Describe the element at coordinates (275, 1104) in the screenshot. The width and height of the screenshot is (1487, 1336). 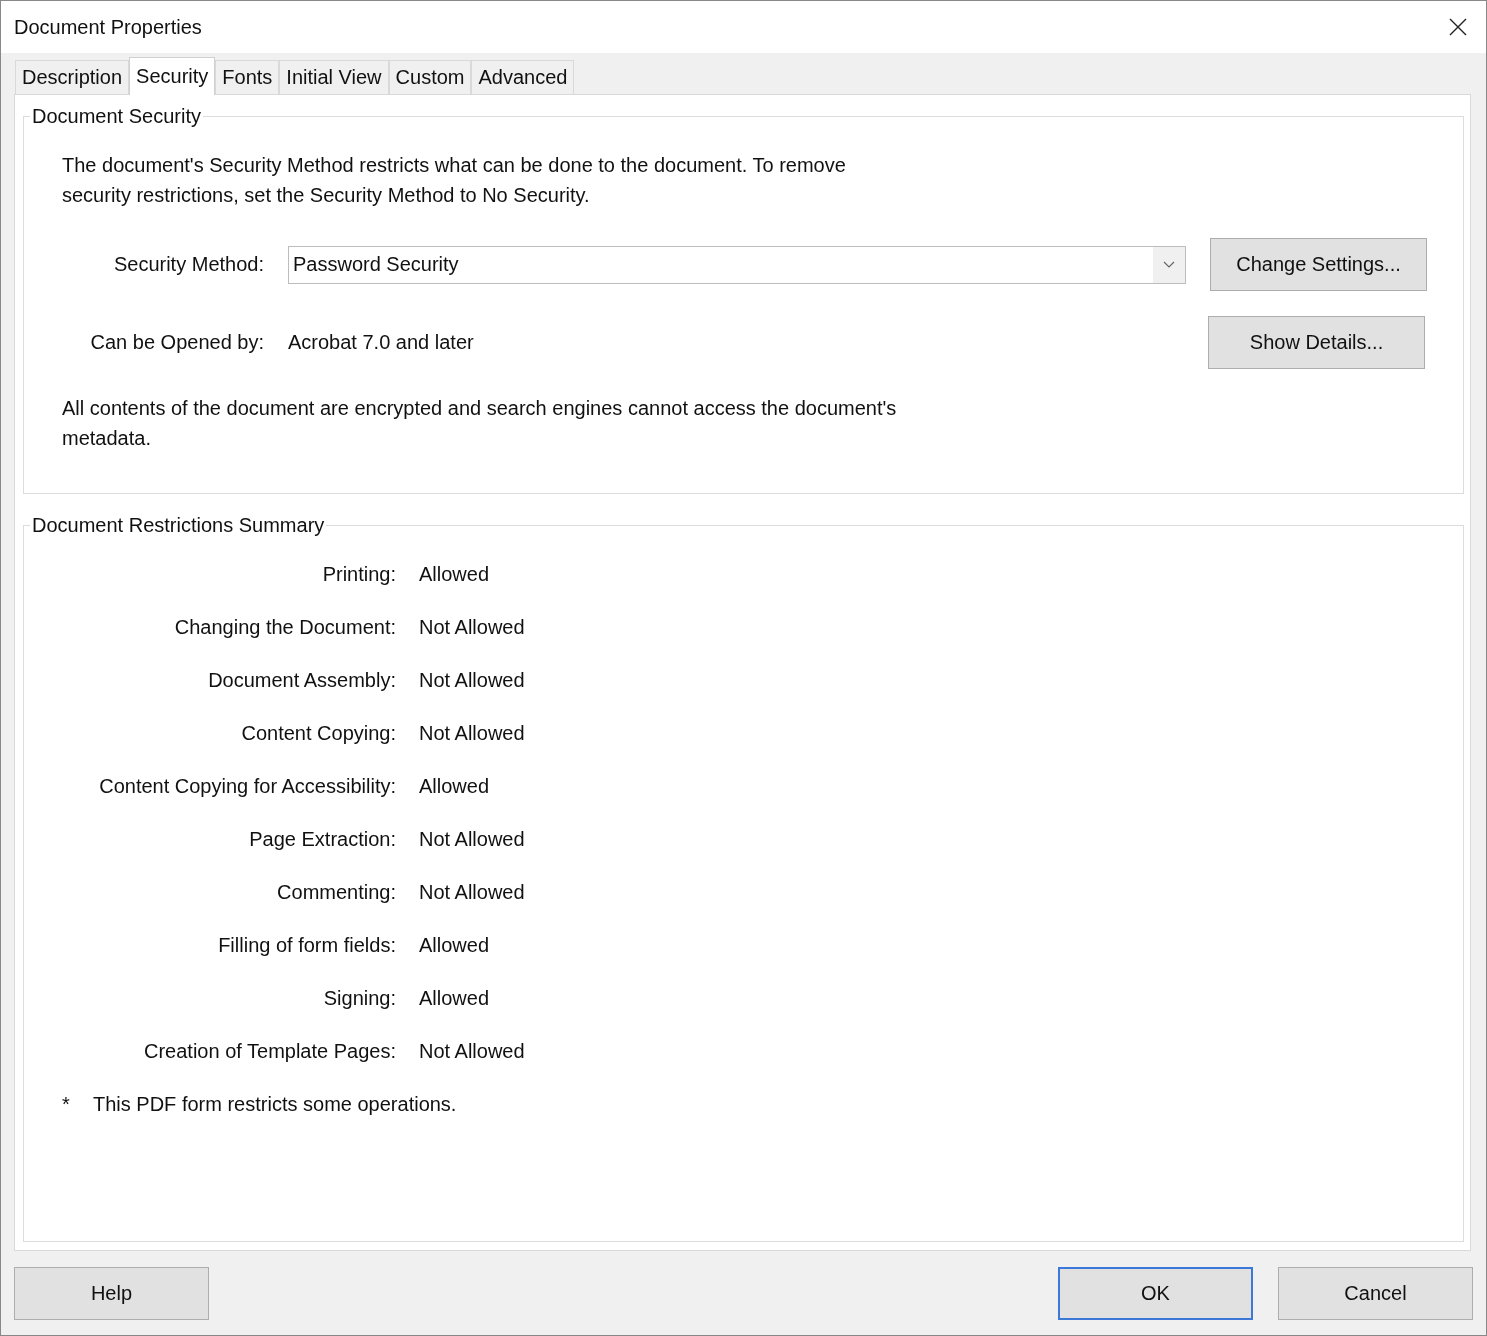
I see `footnote-text: This PDF form restricts some operations.` at that location.